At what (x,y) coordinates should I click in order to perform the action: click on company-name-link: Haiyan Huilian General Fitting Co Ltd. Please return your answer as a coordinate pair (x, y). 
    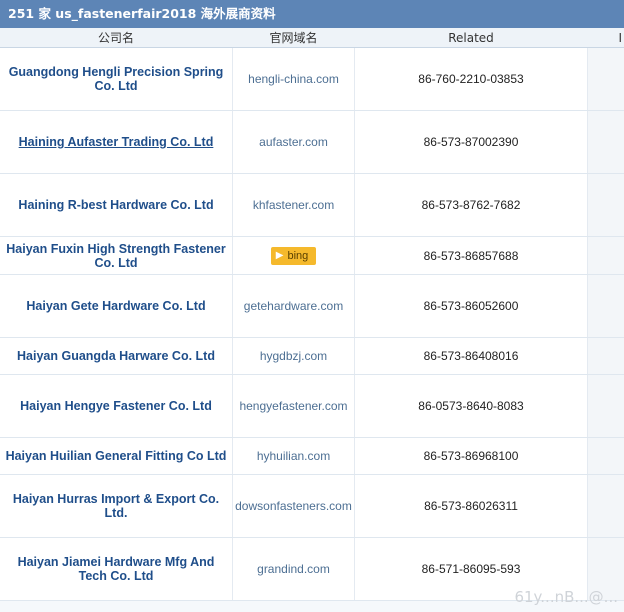
    Looking at the image, I should click on (116, 456).